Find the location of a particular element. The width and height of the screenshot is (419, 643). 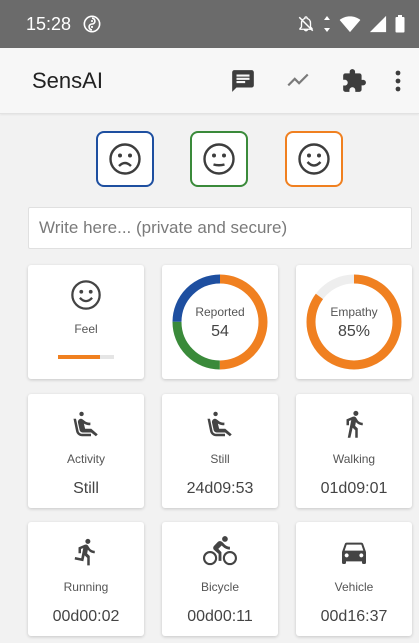

data-arrows-icon is located at coordinates (327, 24).